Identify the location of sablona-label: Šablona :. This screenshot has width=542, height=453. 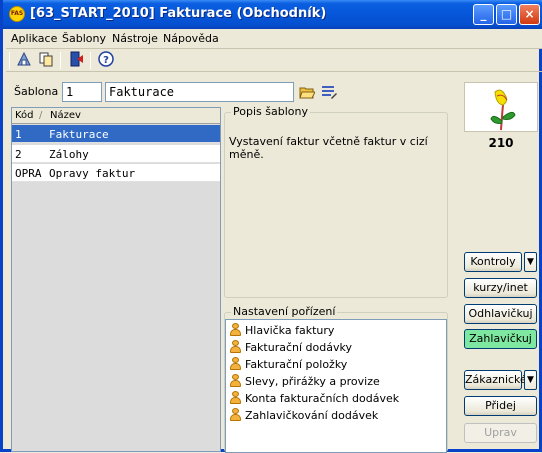
(40, 91).